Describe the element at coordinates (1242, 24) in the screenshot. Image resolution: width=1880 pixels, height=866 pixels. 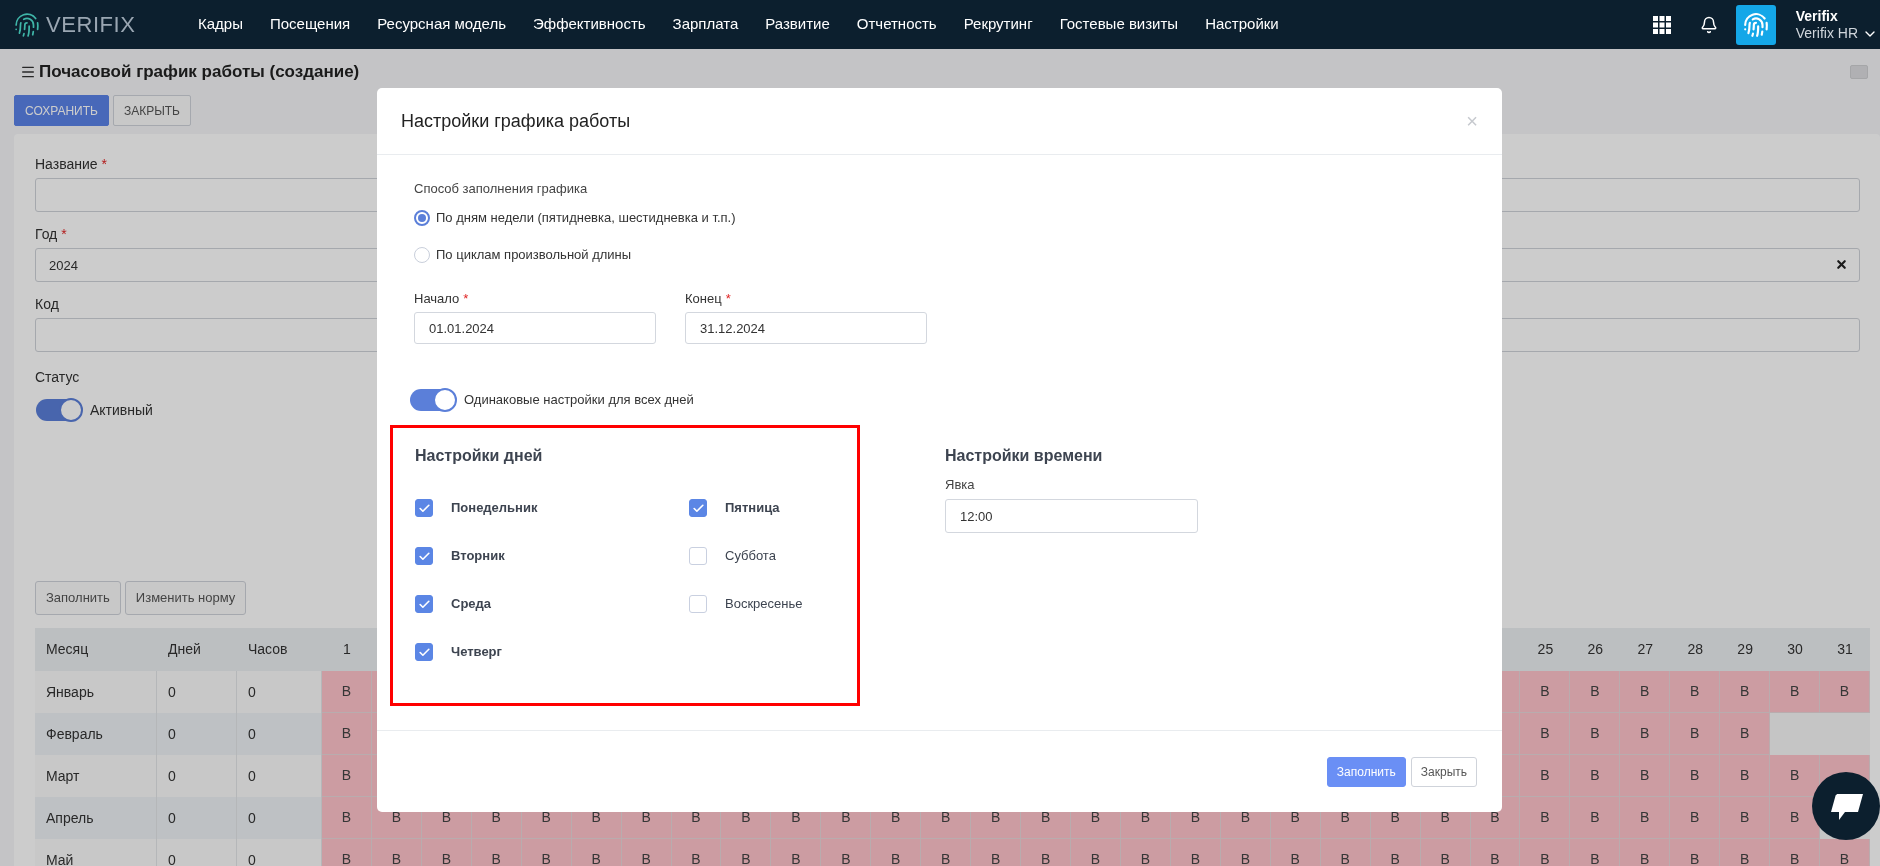
I see `nav-link: Настройки` at that location.